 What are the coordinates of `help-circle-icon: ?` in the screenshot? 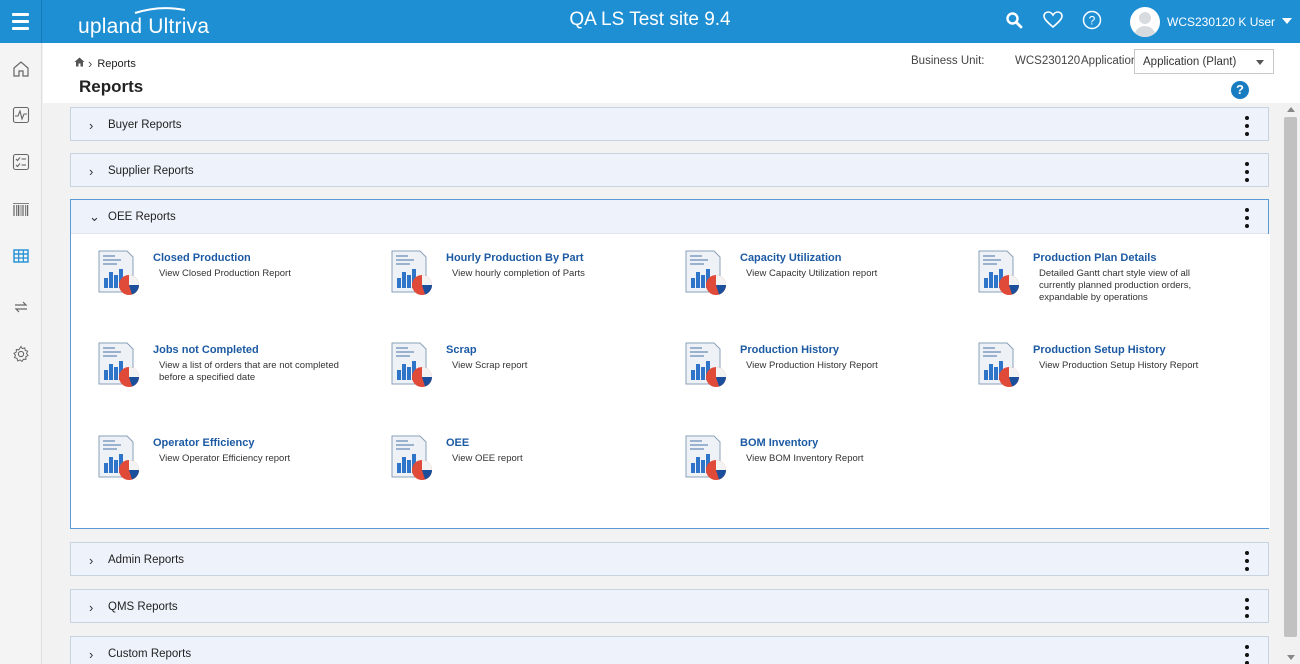 It's located at (1092, 20).